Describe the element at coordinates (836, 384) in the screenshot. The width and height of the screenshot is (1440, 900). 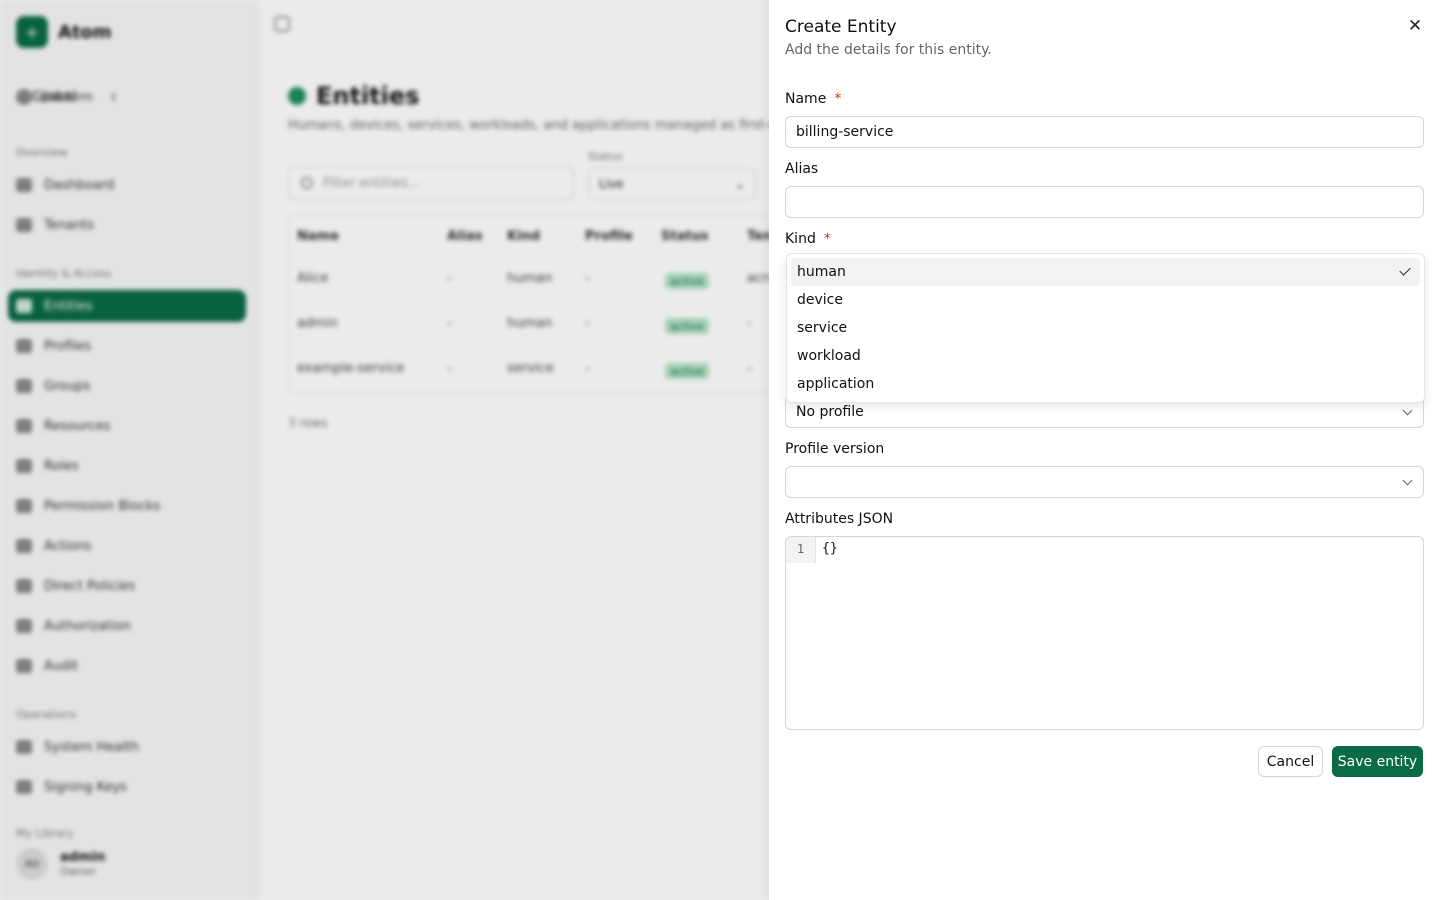
I see `option-label: application` at that location.